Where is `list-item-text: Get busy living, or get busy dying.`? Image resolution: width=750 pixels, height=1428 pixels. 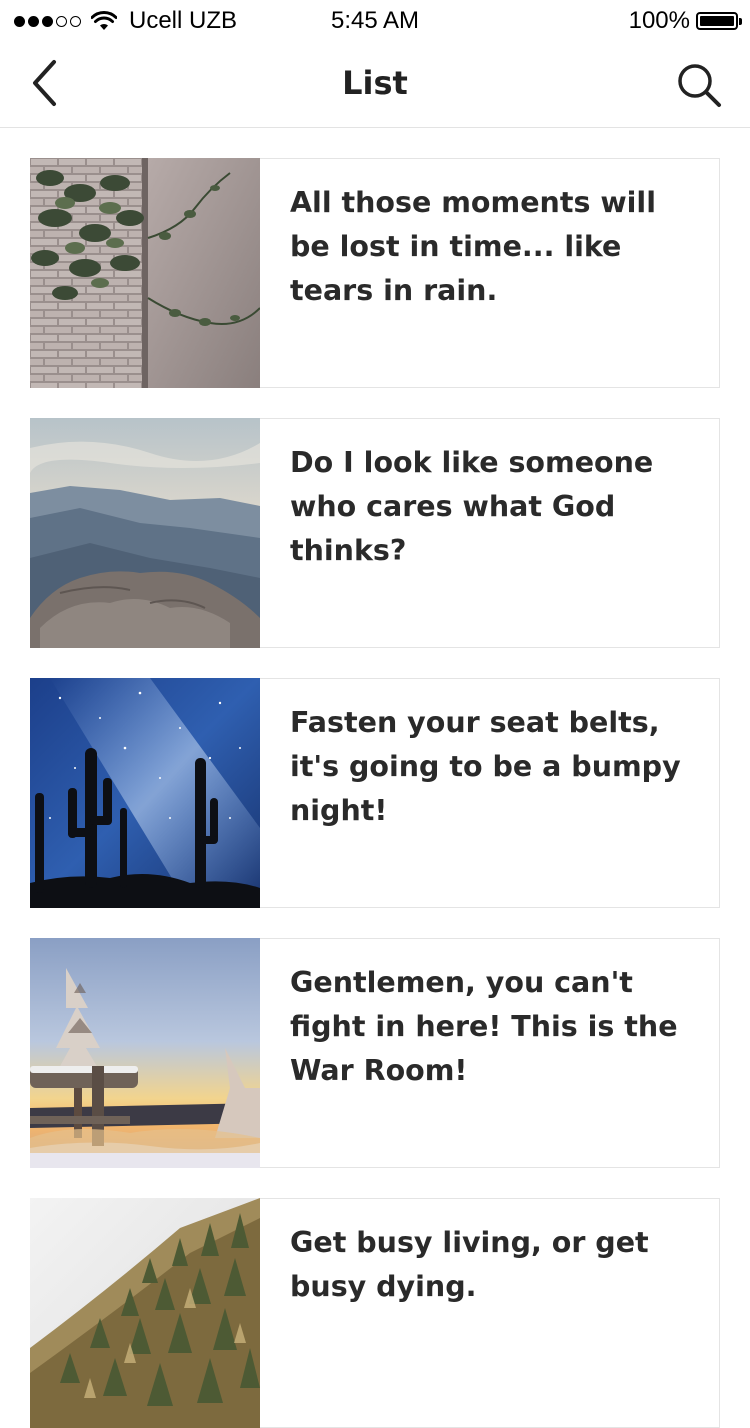
list-item-text: Get busy living, or get busy dying. is located at coordinates (469, 1264).